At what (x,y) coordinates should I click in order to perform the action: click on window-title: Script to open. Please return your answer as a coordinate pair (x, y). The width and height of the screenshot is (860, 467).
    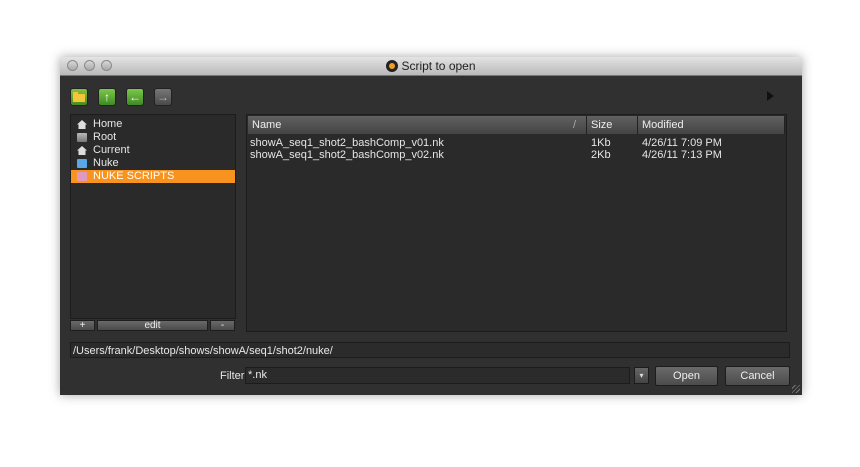
    Looking at the image, I should click on (431, 66).